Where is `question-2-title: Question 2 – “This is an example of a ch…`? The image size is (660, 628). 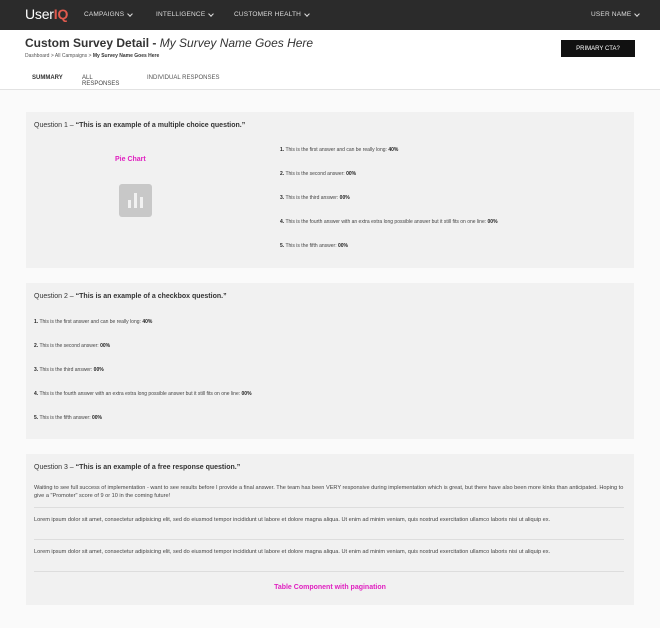 question-2-title: Question 2 – “This is an example of a ch… is located at coordinates (130, 296).